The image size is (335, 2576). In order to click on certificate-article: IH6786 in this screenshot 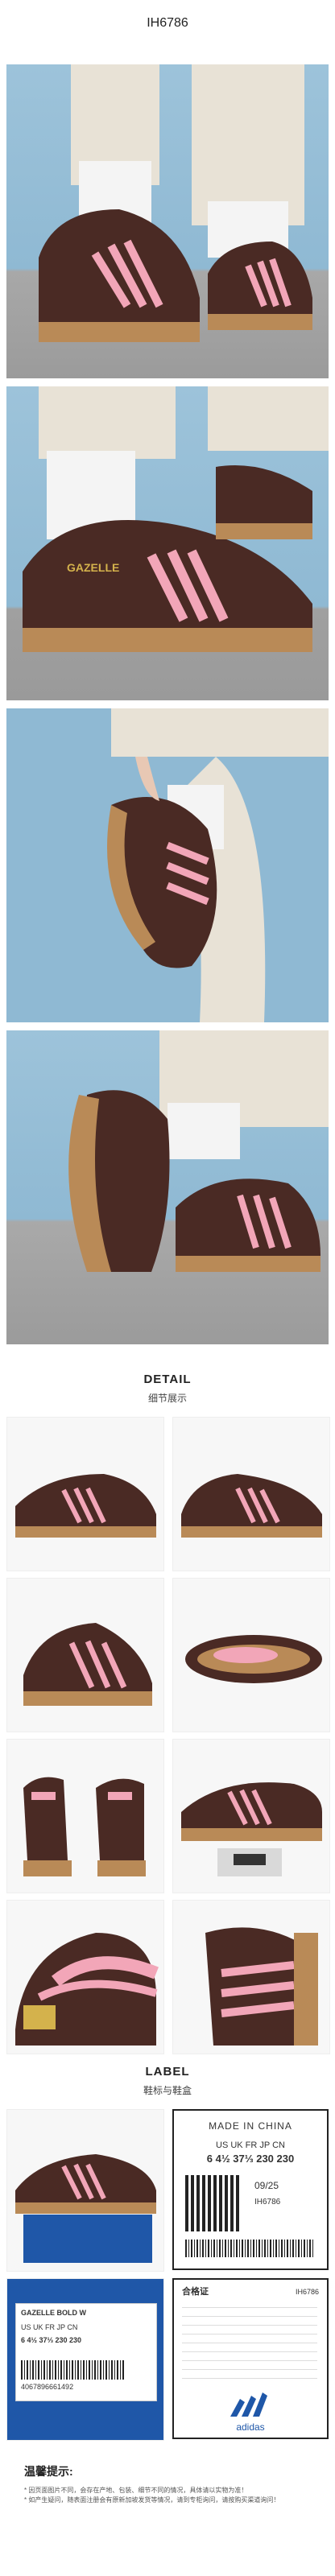, I will do `click(307, 2292)`.